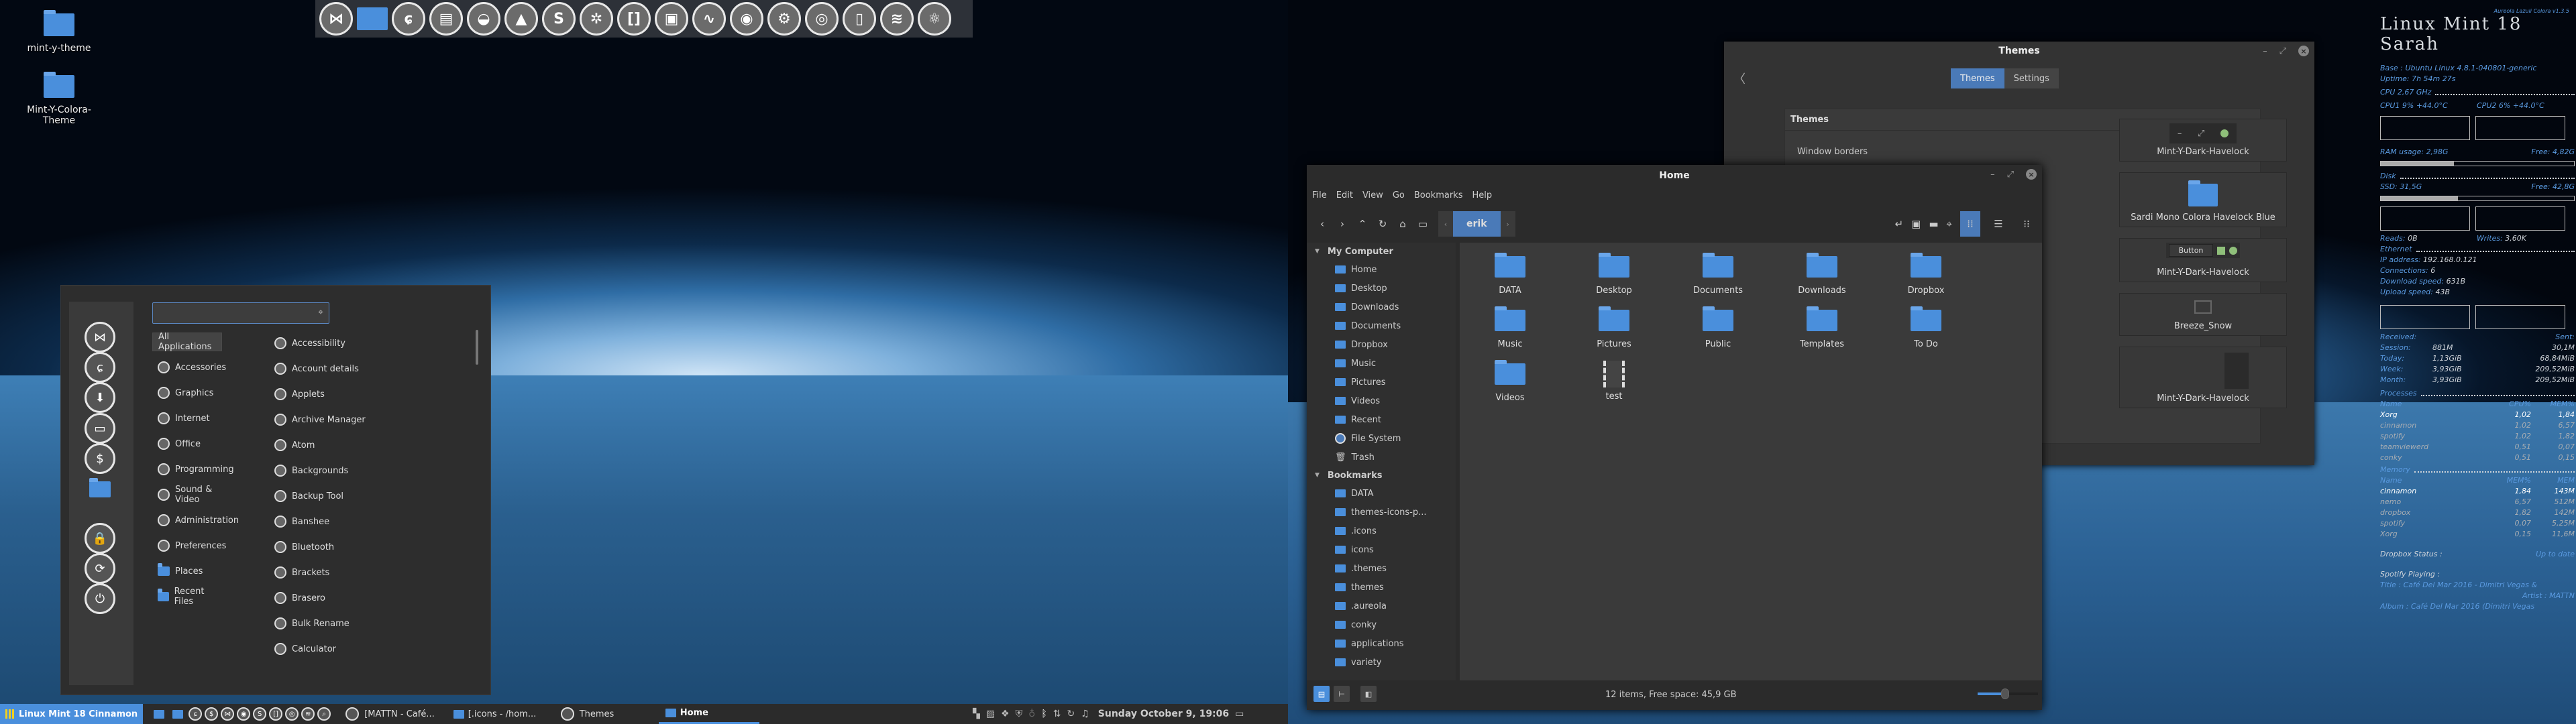 This screenshot has height=724, width=2576. What do you see at coordinates (1163, 714) in the screenshot?
I see `clock: Sunday October 9, 19:06` at bounding box center [1163, 714].